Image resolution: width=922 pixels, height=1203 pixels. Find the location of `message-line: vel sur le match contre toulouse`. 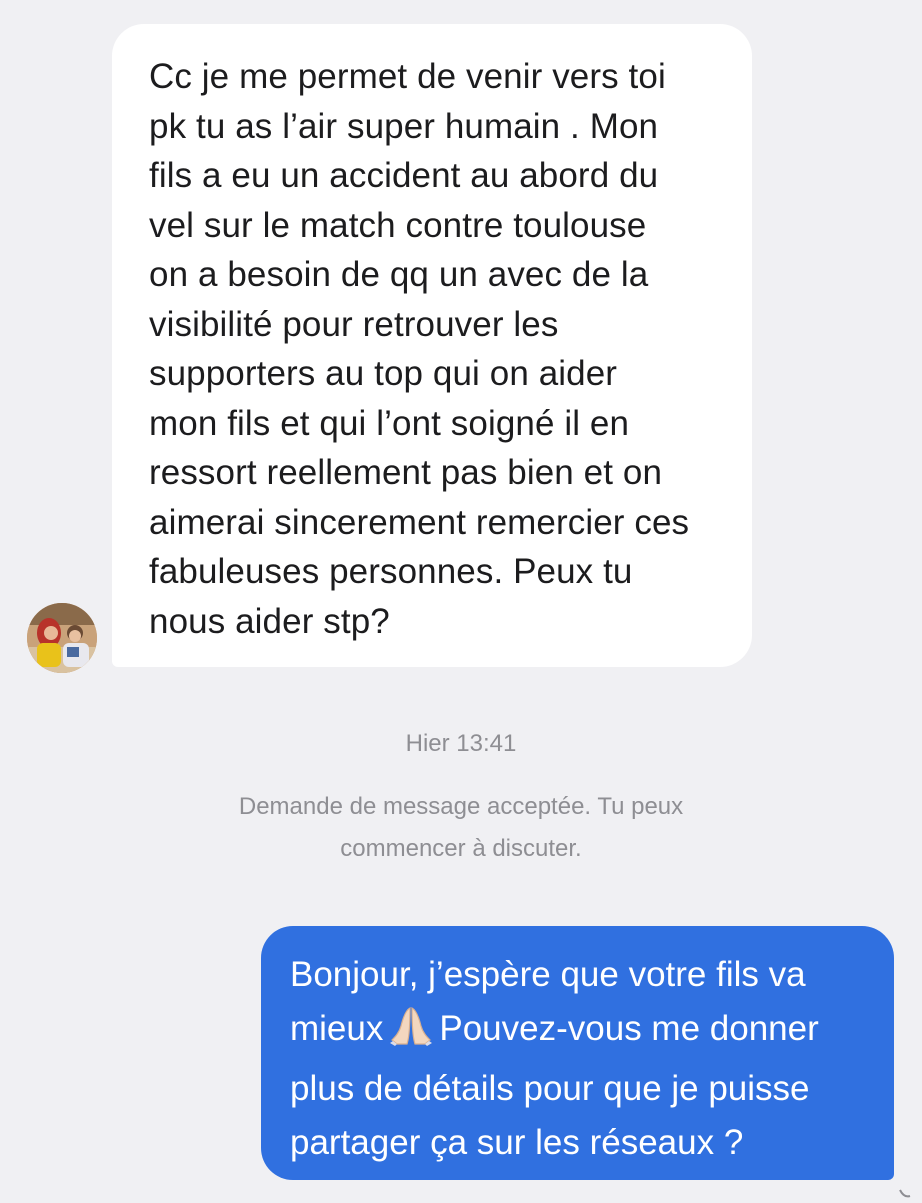

message-line: vel sur le match contre toulouse is located at coordinates (398, 225).